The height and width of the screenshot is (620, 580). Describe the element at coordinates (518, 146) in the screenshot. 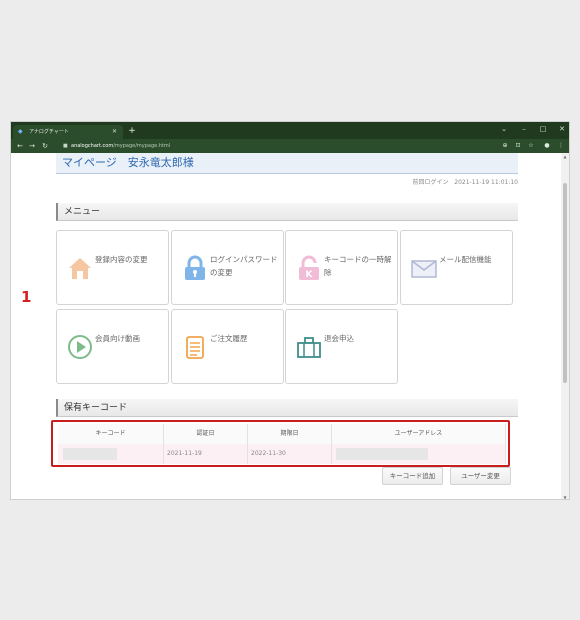

I see `share-icon: ⊡` at that location.